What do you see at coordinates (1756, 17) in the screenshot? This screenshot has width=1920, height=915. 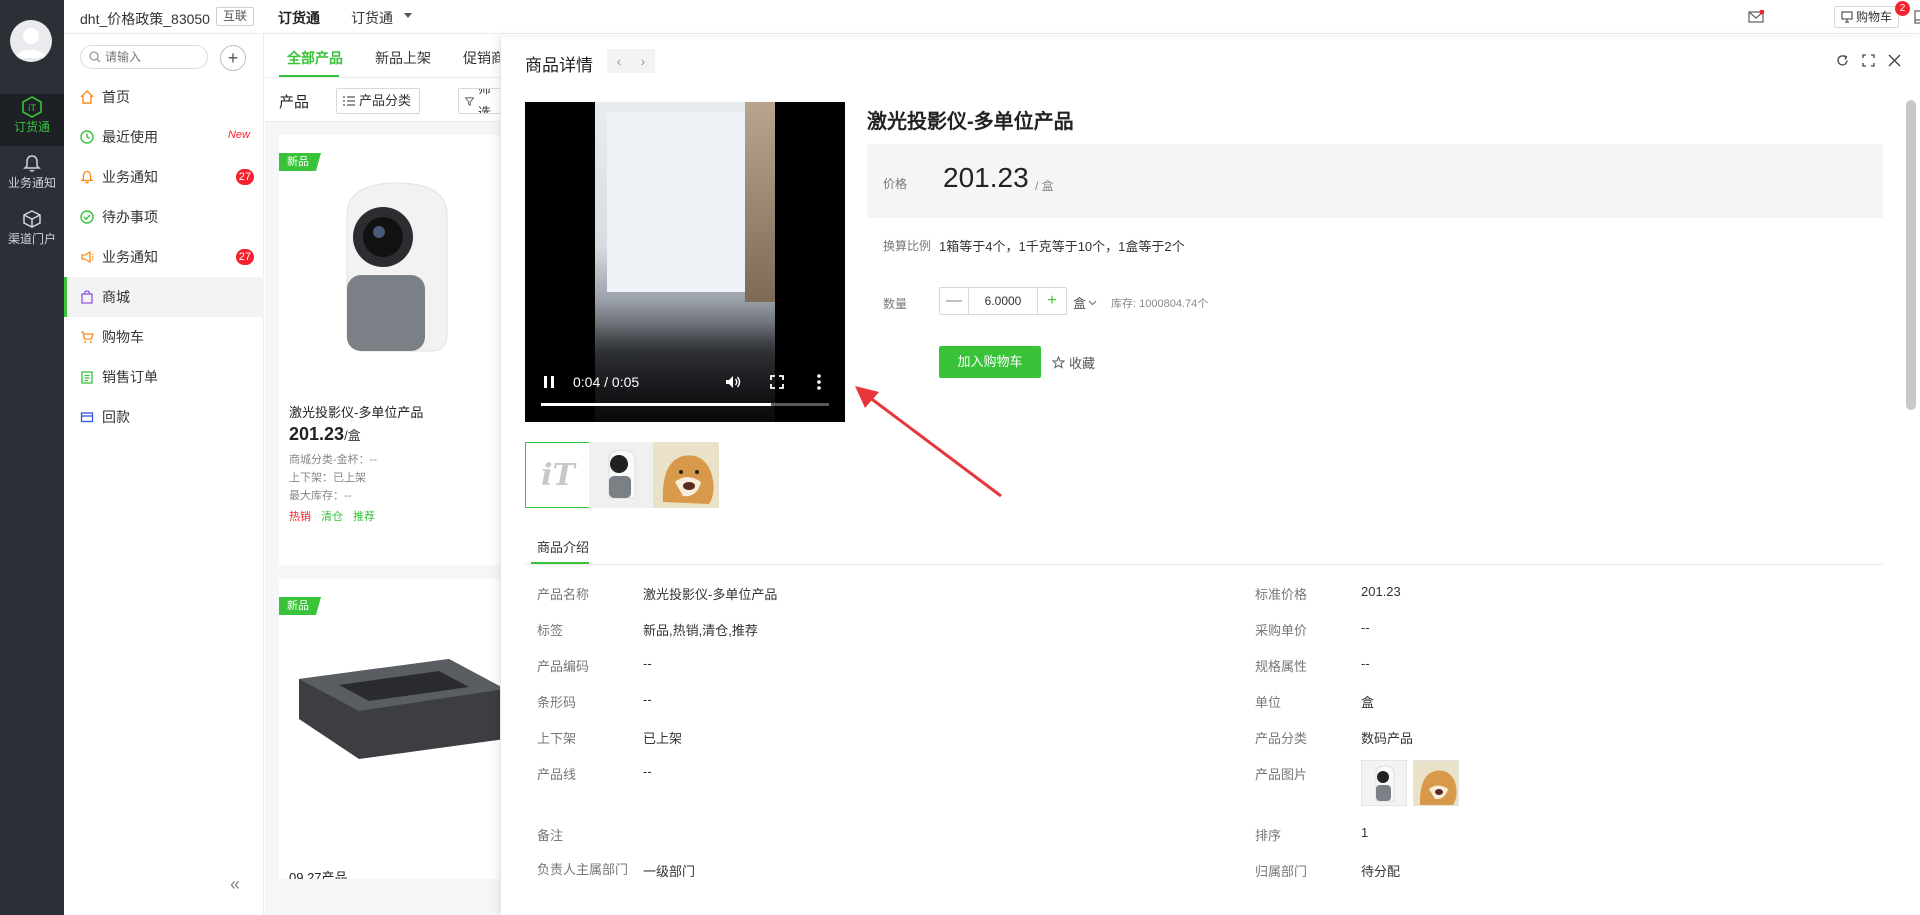 I see `mail-icon` at bounding box center [1756, 17].